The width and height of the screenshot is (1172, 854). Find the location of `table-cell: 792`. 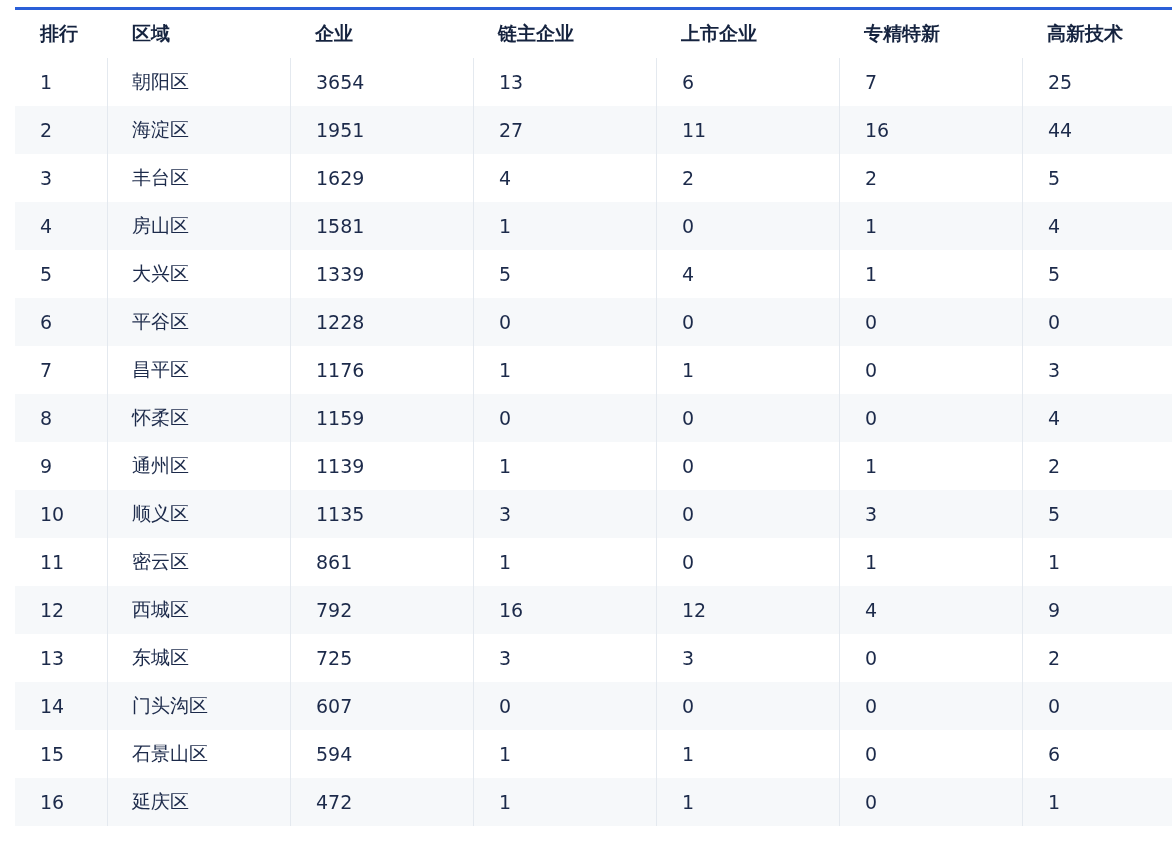

table-cell: 792 is located at coordinates (381, 610).